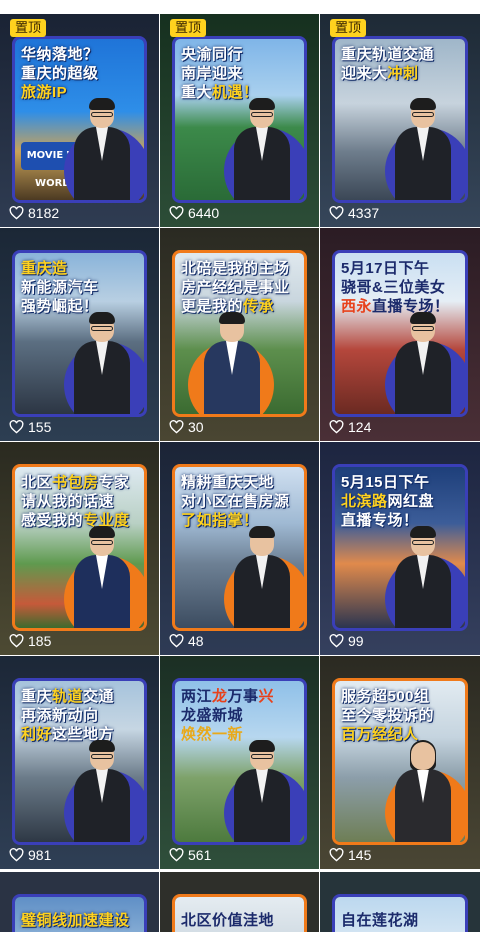 This screenshot has width=480, height=932. Describe the element at coordinates (388, 64) in the screenshot. I see `card-headline: 重庆轨道交通 迎来大冲刺` at that location.